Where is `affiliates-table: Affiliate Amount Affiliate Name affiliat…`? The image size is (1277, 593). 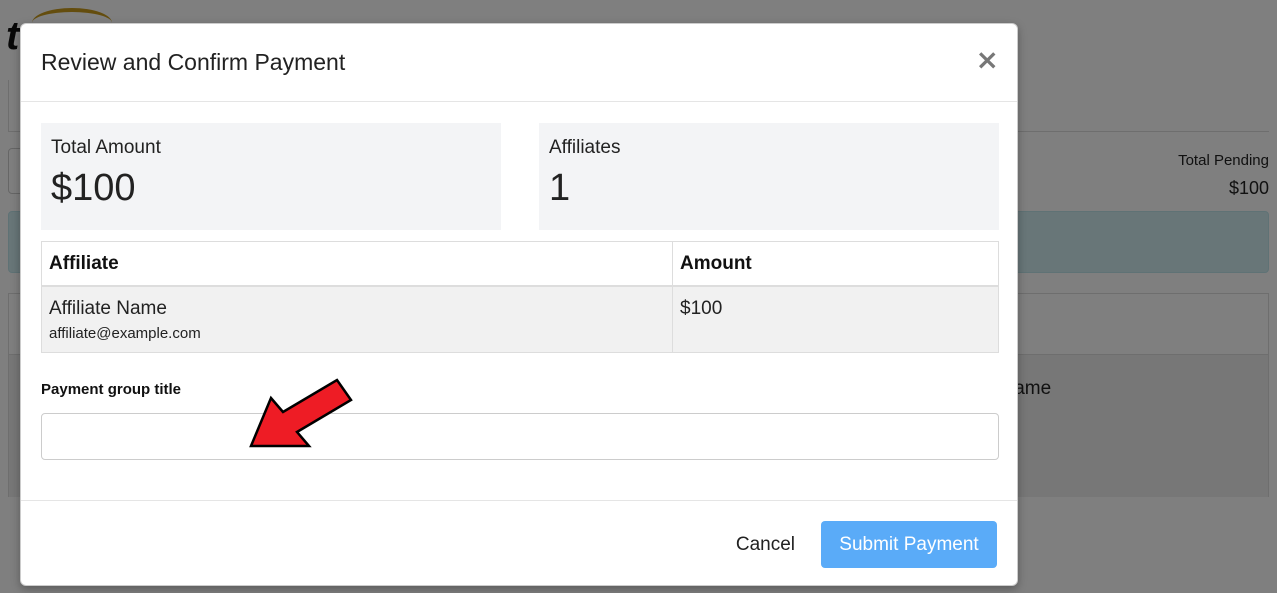
affiliates-table: Affiliate Amount Affiliate Name affiliat… is located at coordinates (520, 297).